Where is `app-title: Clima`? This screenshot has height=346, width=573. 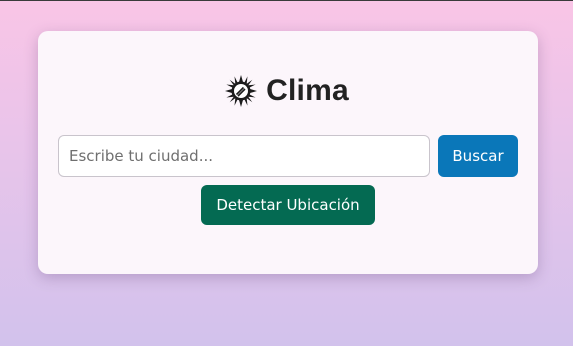
app-title: Clima is located at coordinates (307, 90).